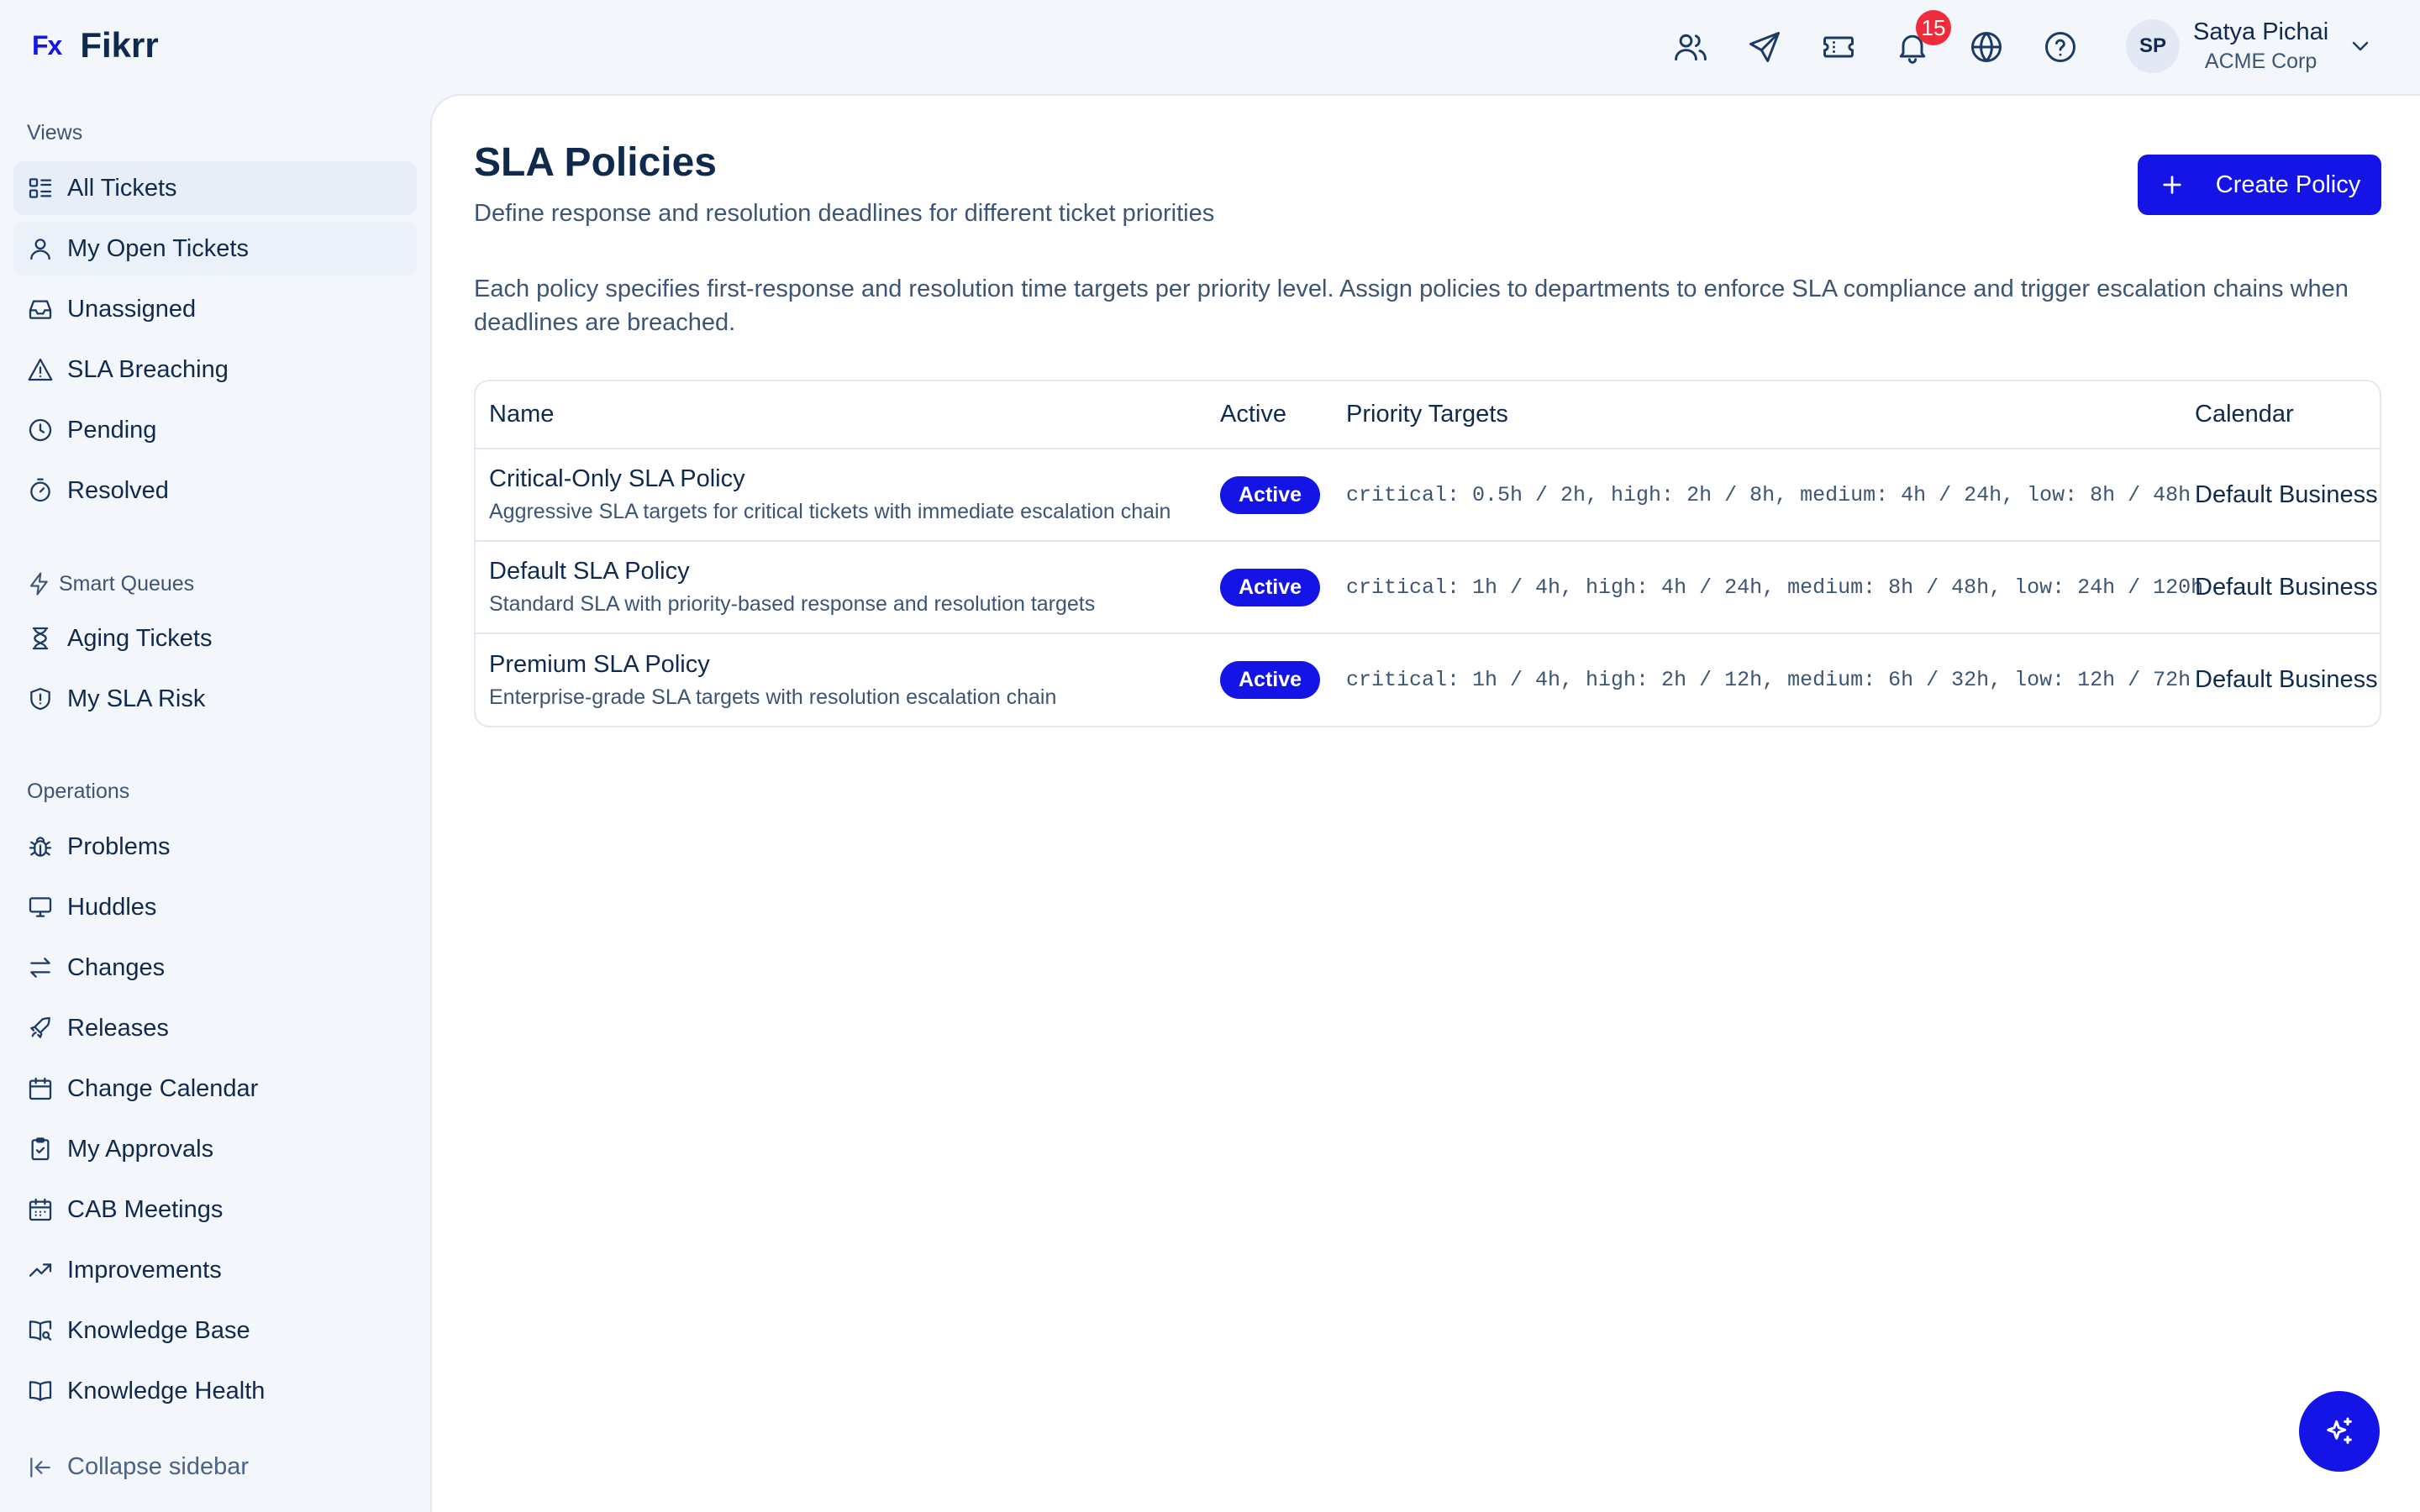 This screenshot has height=1512, width=2420. I want to click on calendar-grid-icon, so click(40, 1209).